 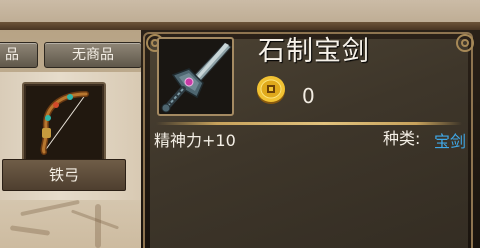 I want to click on tab-goods: 品, so click(x=19, y=55).